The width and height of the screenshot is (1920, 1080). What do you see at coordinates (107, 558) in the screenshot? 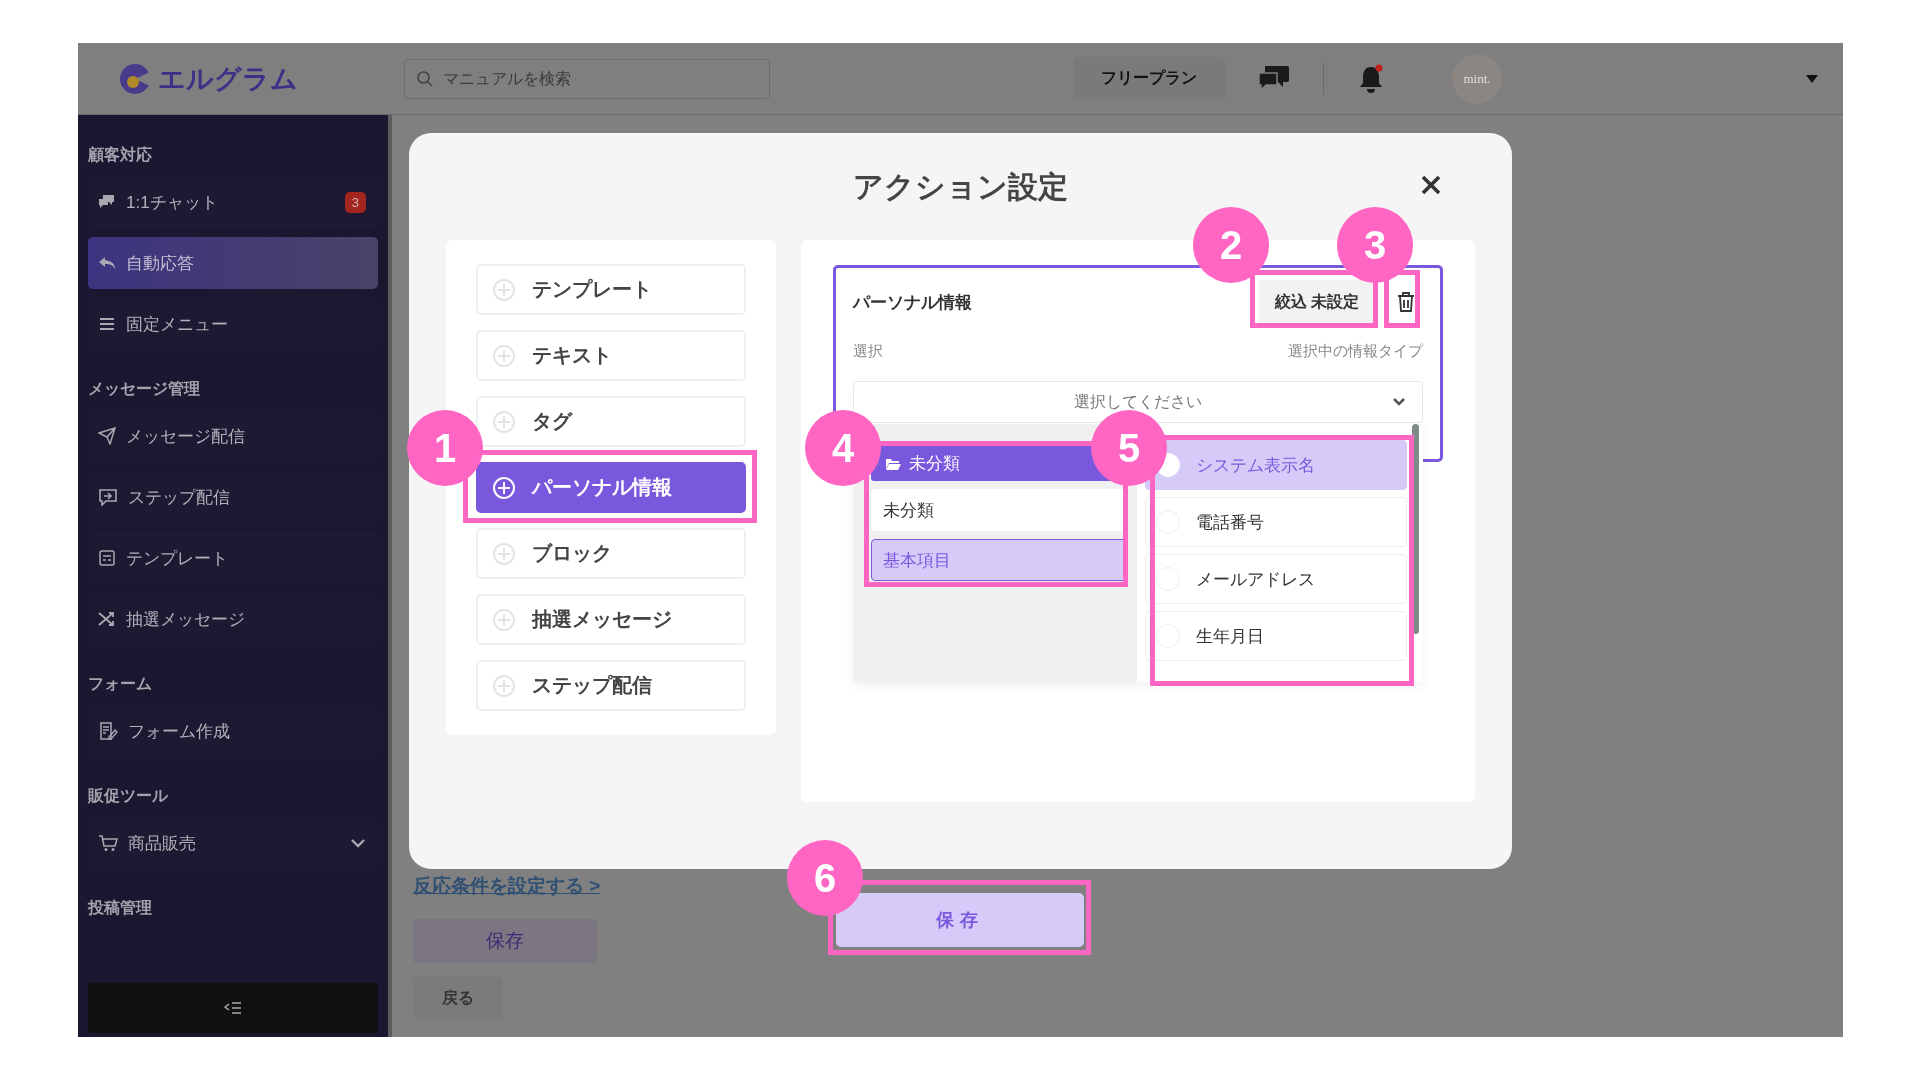
I see `card-icon` at bounding box center [107, 558].